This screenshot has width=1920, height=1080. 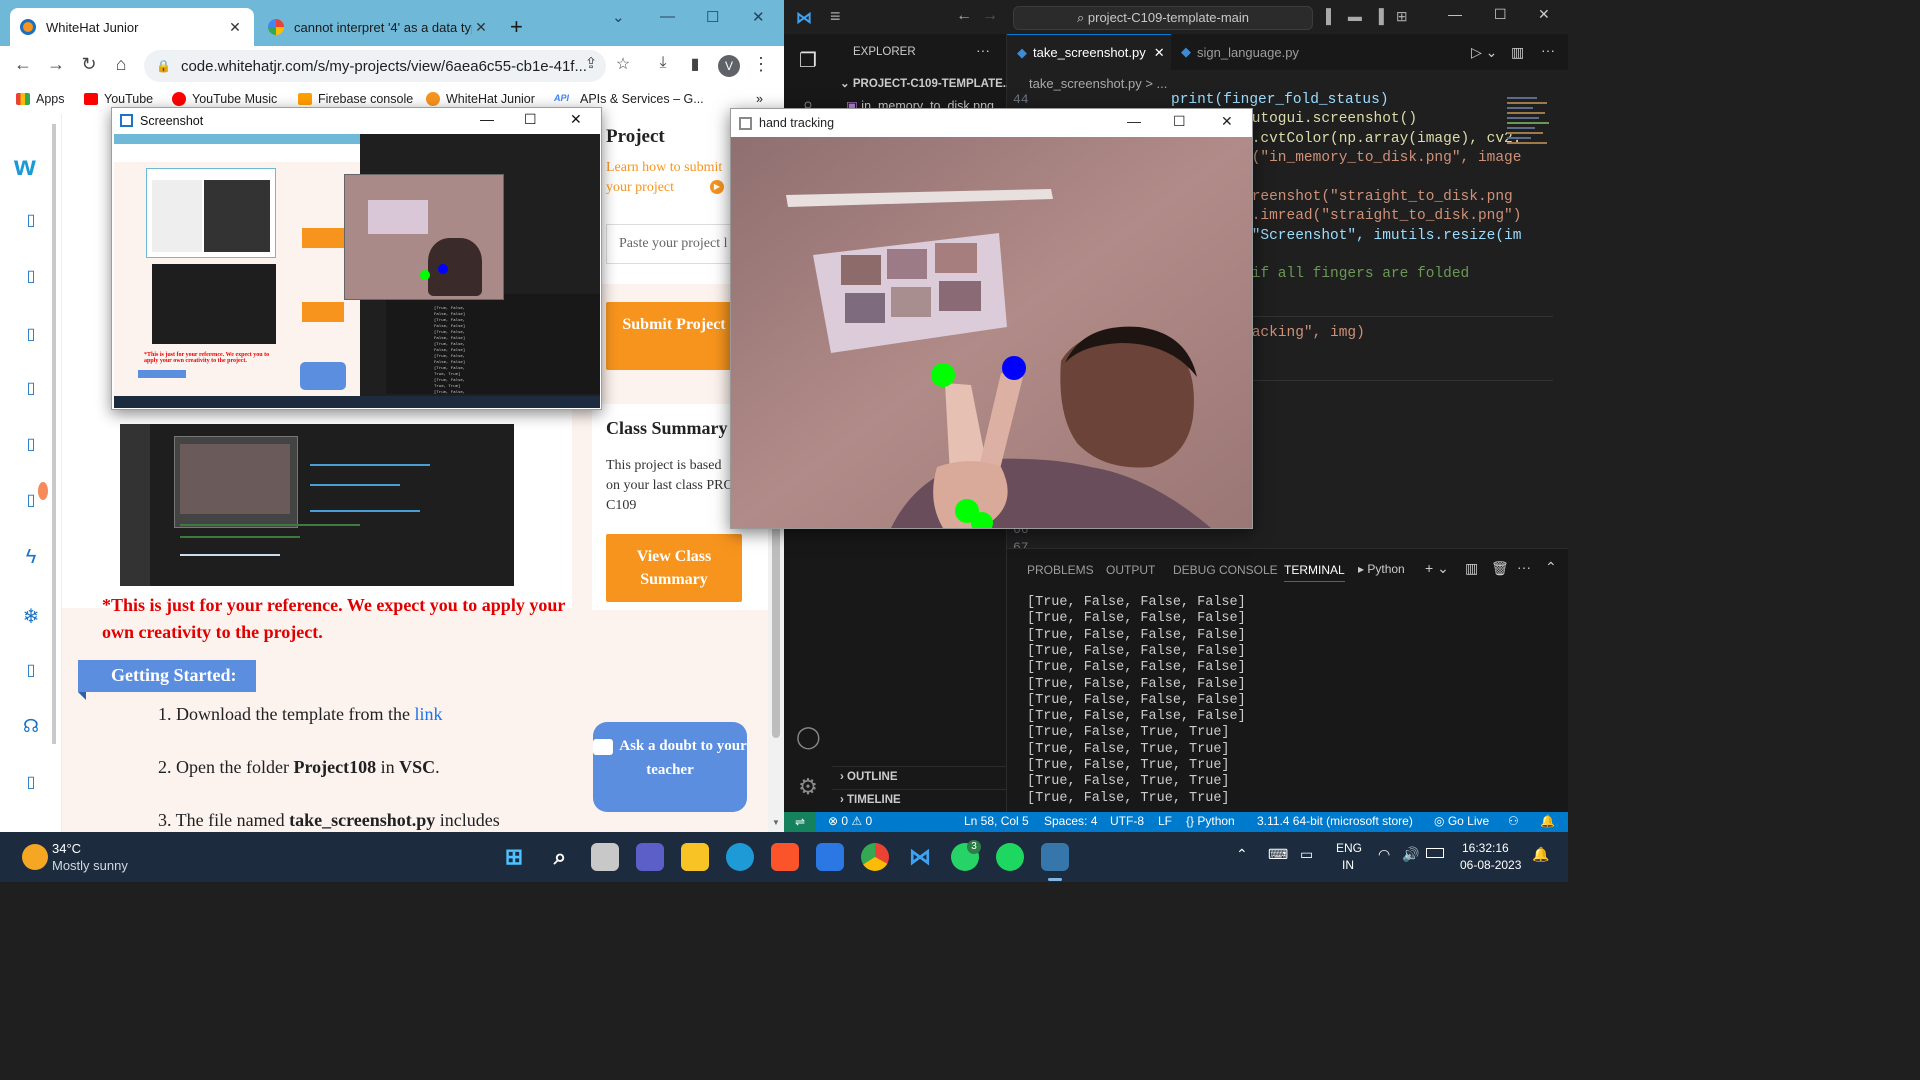 What do you see at coordinates (516, 27) in the screenshot?
I see `new-tab-button: +` at bounding box center [516, 27].